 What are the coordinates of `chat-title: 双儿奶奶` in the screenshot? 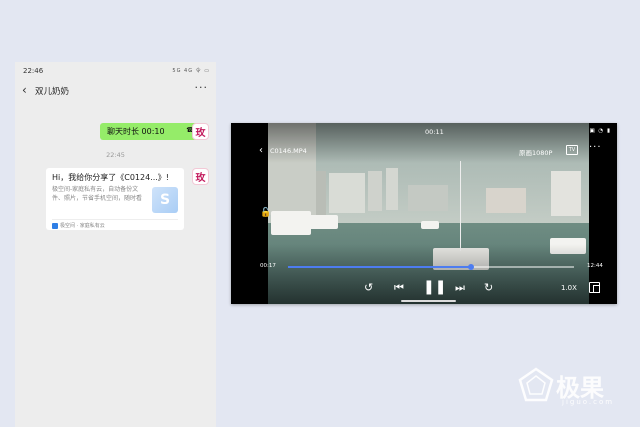 It's located at (52, 92).